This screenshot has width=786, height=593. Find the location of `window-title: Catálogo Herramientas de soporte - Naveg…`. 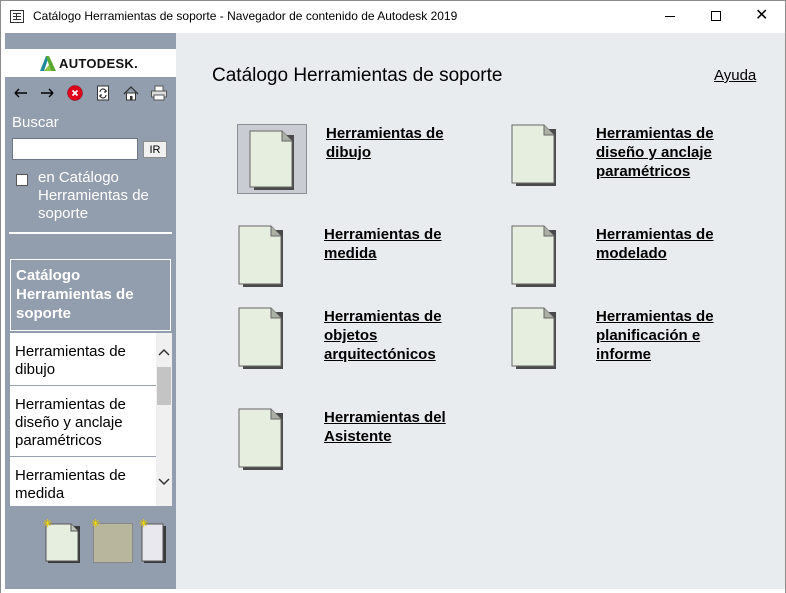

window-title: Catálogo Herramientas de soporte - Naveg… is located at coordinates (245, 16).